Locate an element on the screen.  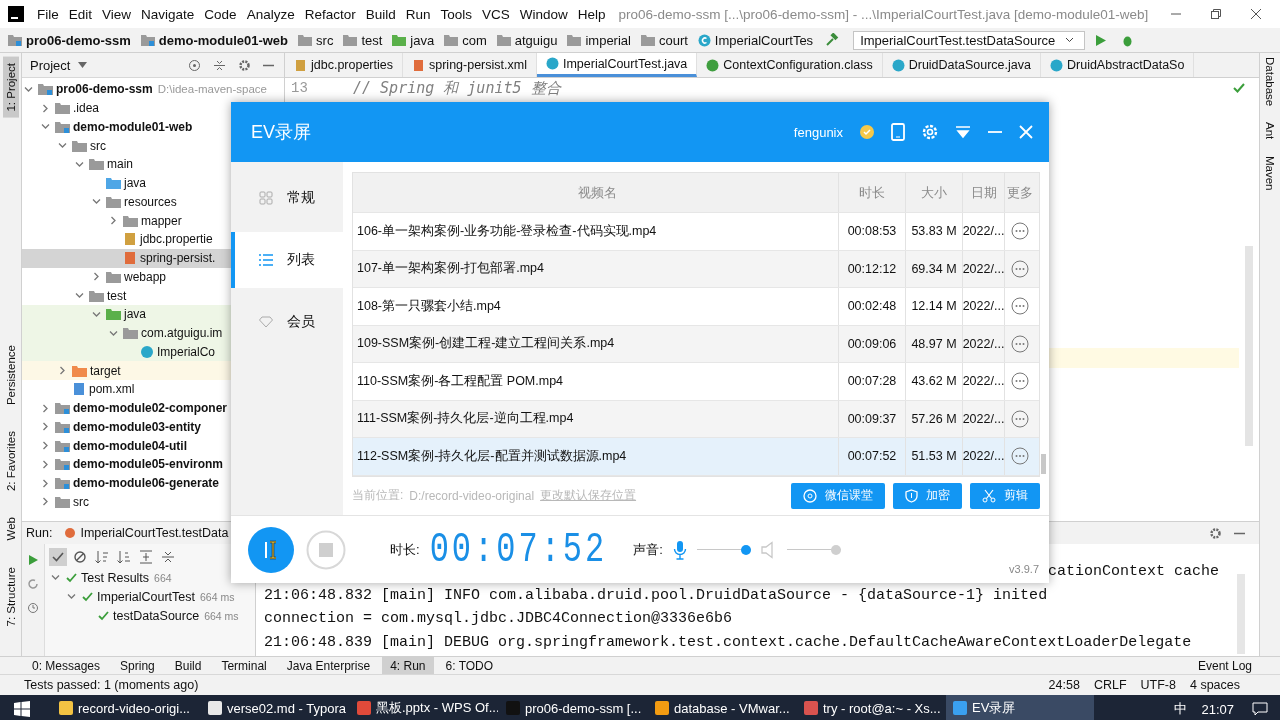
nav-item: 常规 is located at coordinates (287, 198).